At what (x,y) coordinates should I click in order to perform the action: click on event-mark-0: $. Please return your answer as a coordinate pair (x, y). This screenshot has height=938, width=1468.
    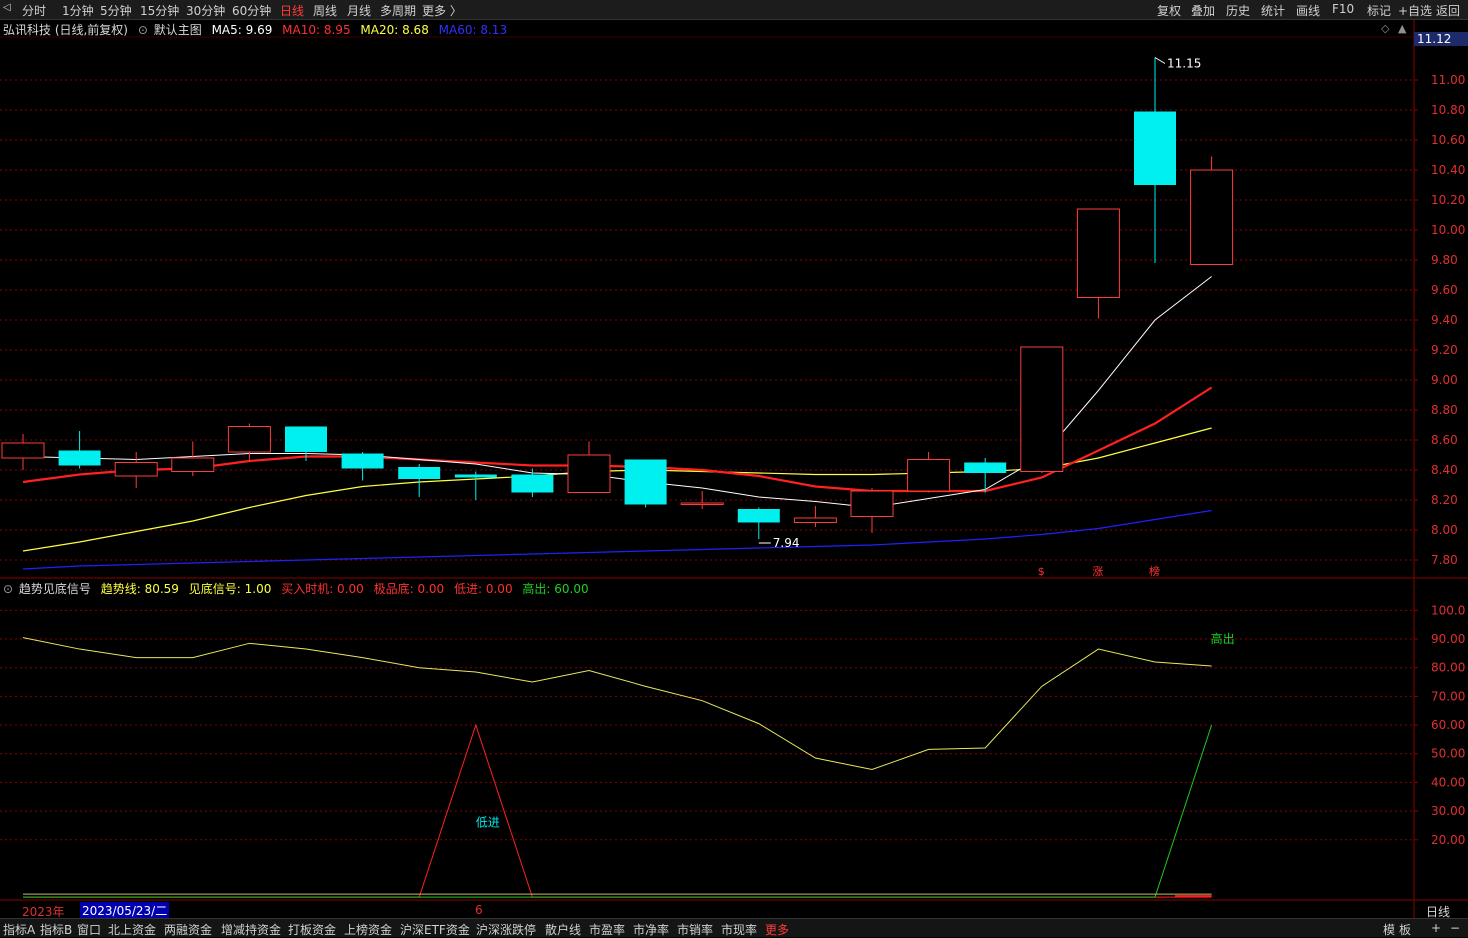
    Looking at the image, I should click on (1041, 571).